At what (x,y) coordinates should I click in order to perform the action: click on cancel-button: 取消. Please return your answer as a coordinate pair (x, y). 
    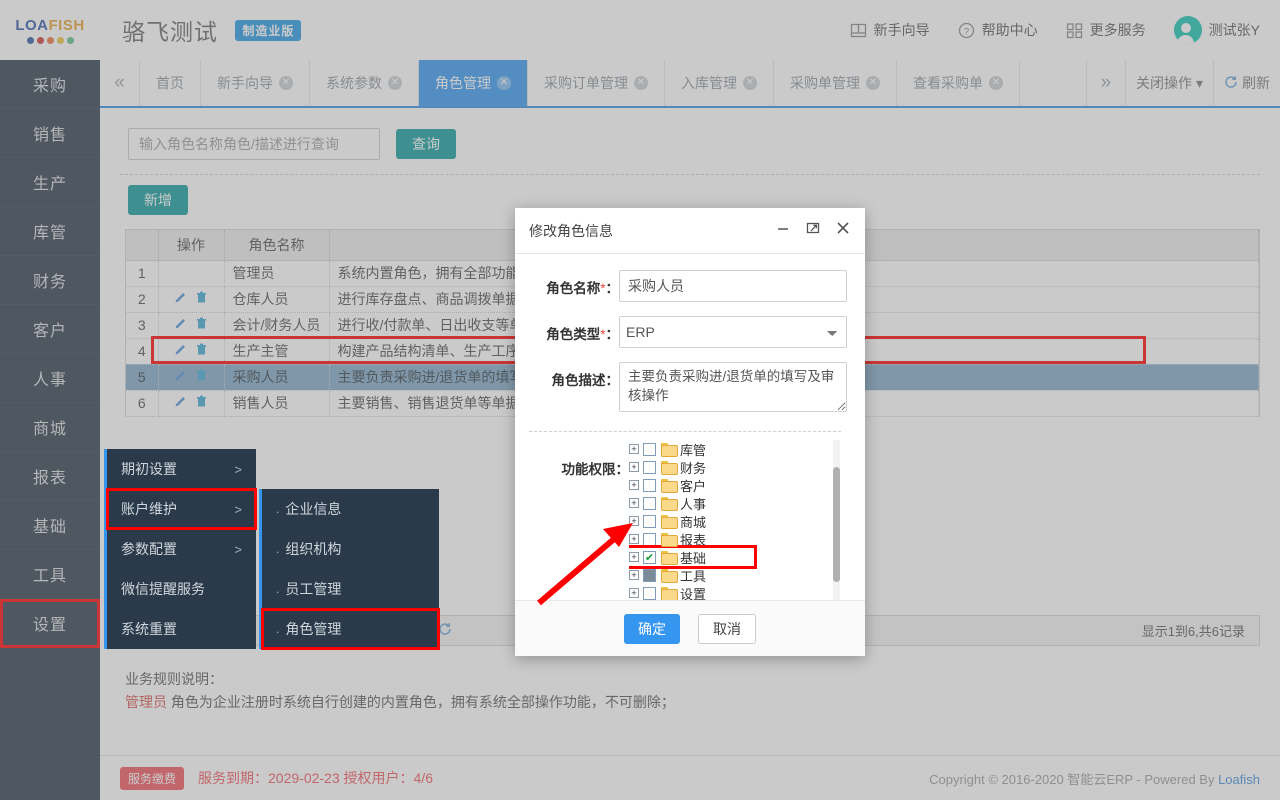
    Looking at the image, I should click on (727, 628).